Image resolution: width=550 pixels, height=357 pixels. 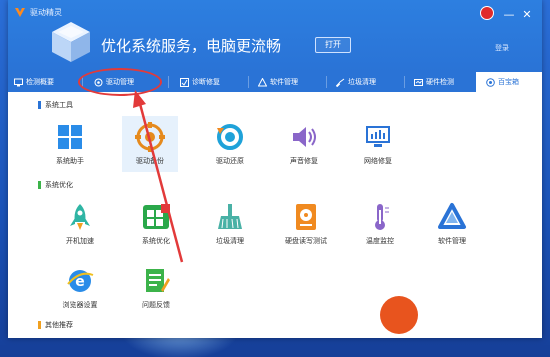 What do you see at coordinates (306, 217) in the screenshot?
I see `disk-icon` at bounding box center [306, 217].